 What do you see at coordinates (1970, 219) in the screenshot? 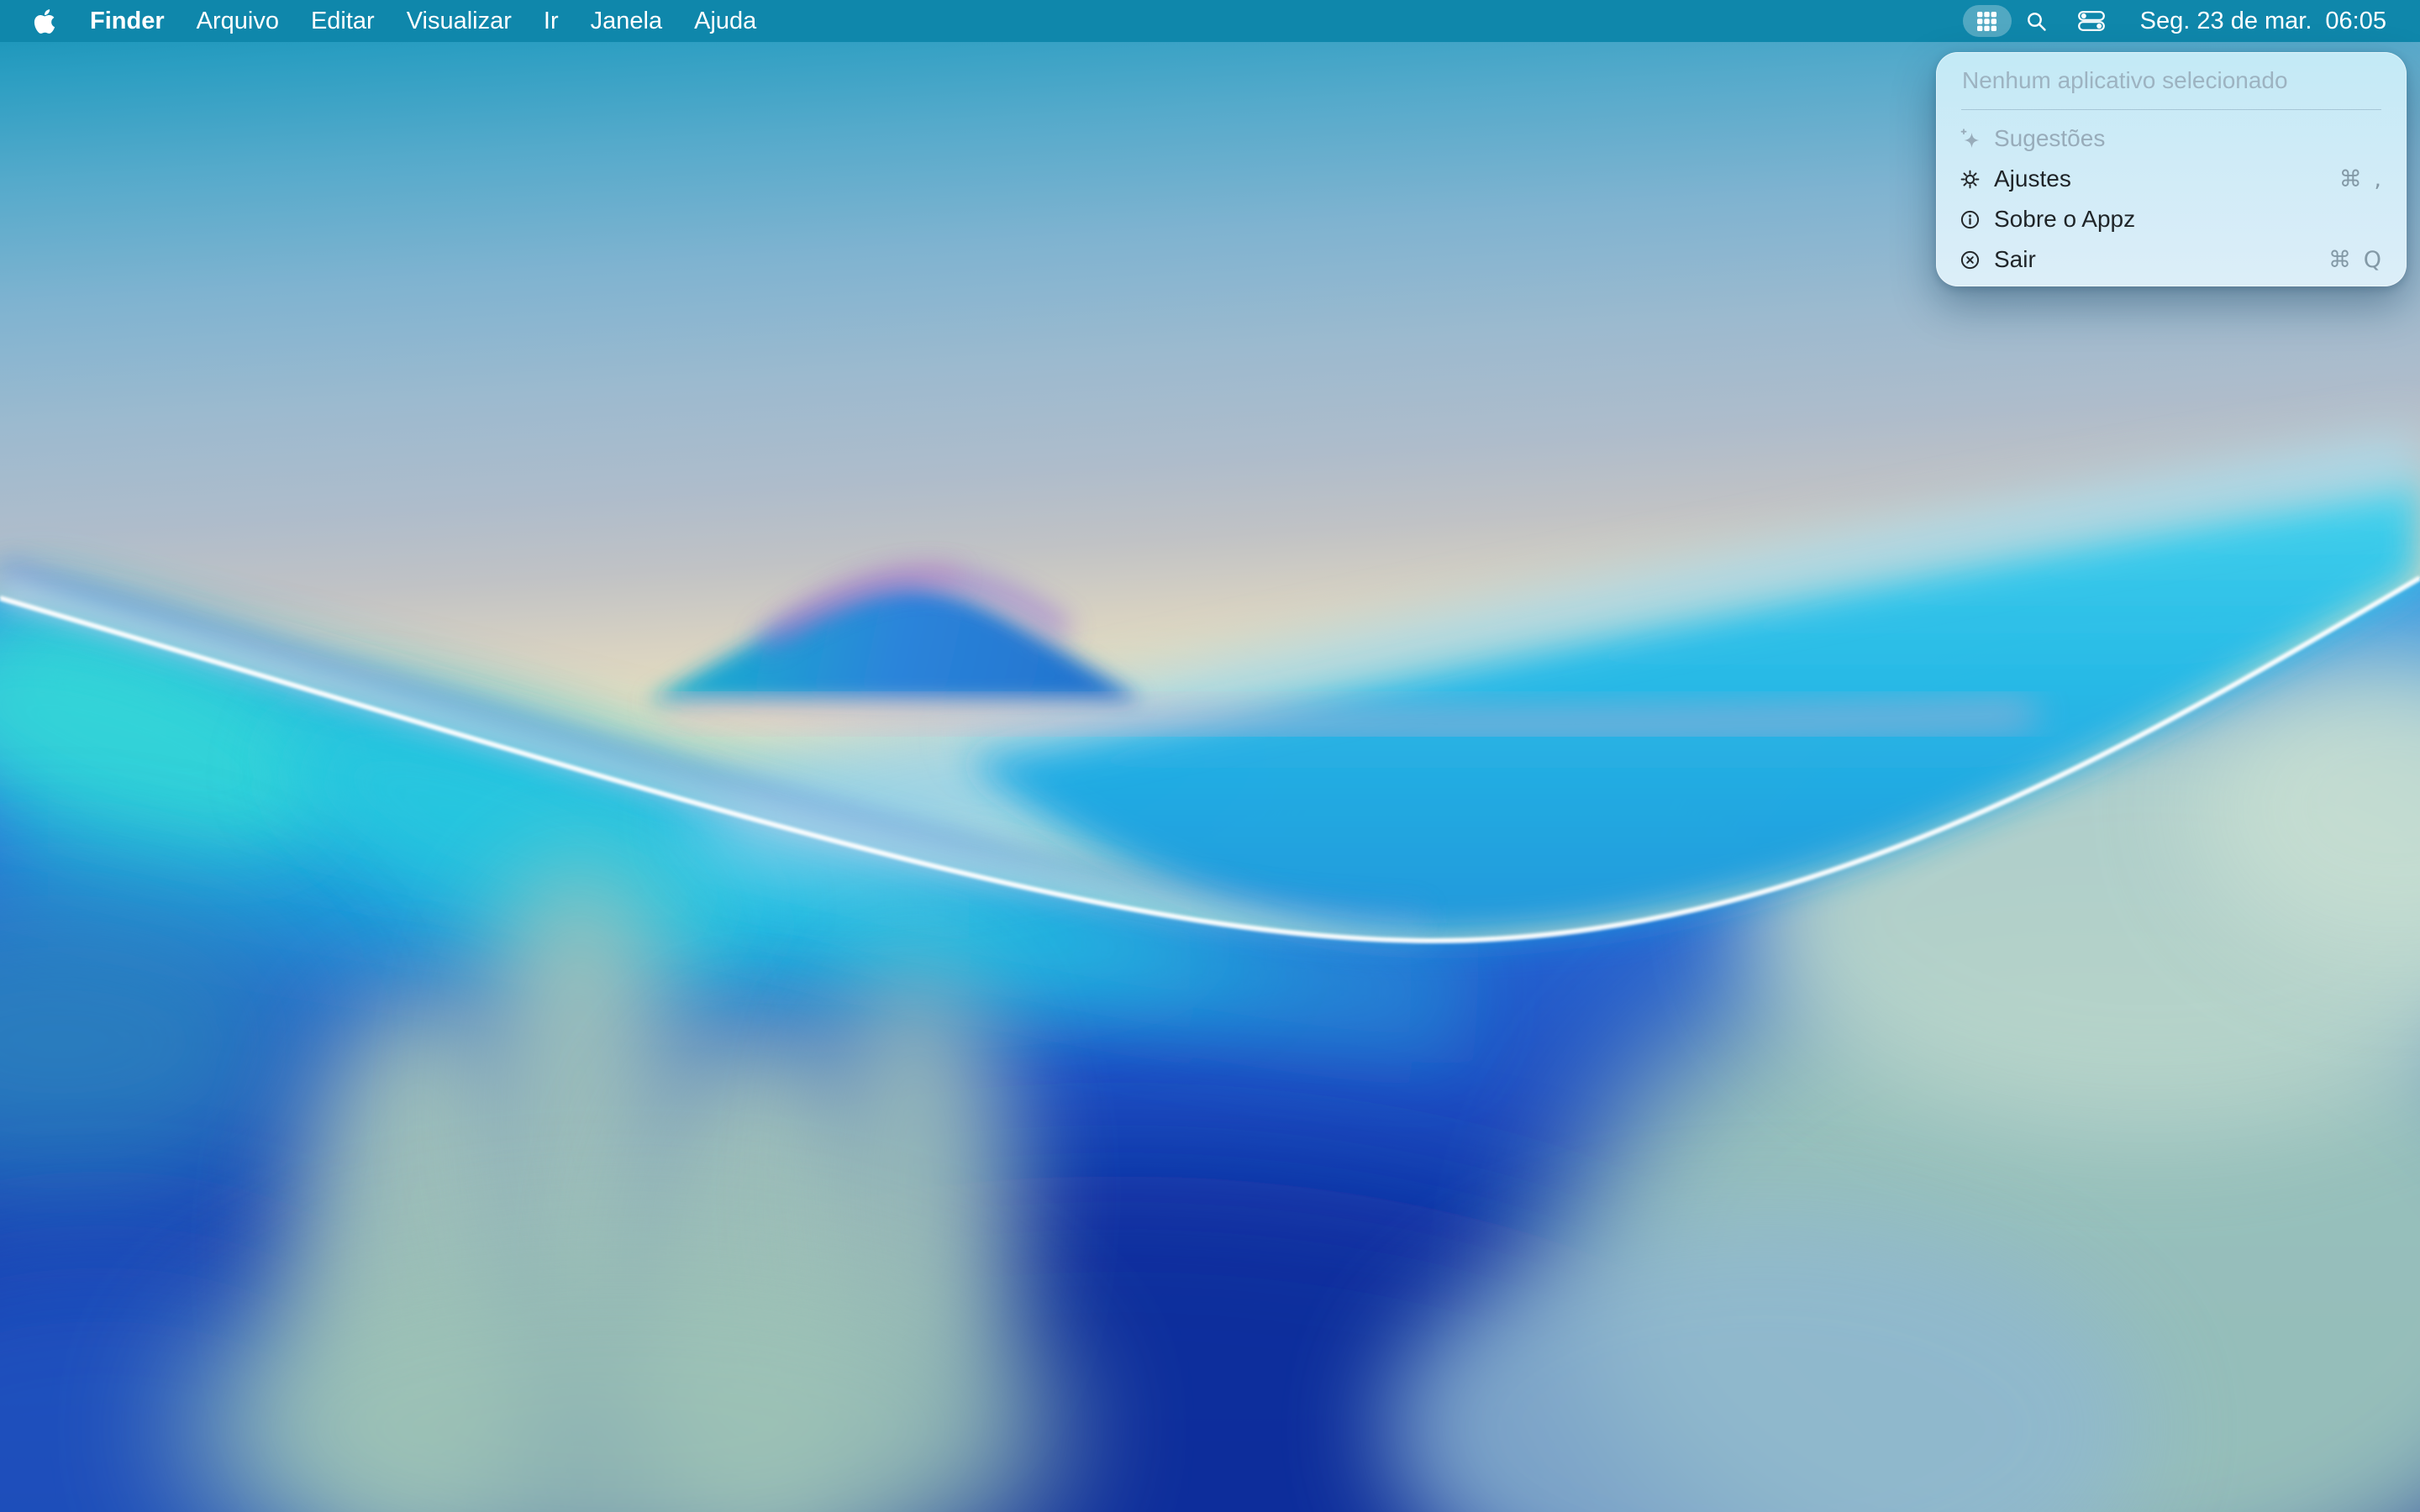
I see `info-icon` at bounding box center [1970, 219].